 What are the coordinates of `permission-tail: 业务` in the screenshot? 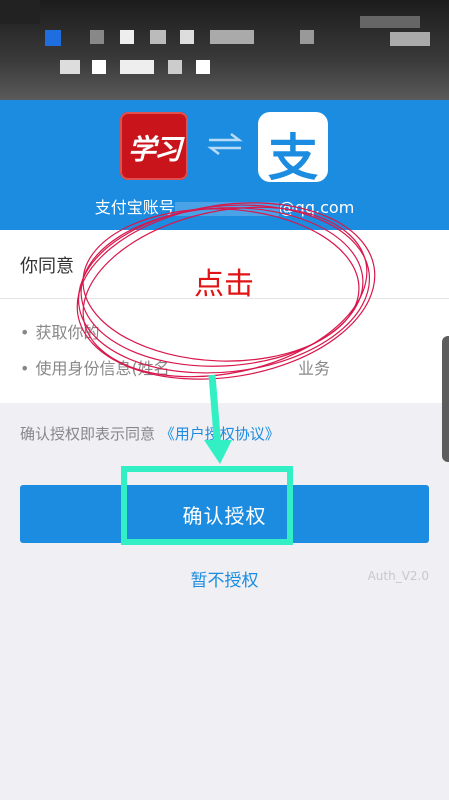 It's located at (314, 367).